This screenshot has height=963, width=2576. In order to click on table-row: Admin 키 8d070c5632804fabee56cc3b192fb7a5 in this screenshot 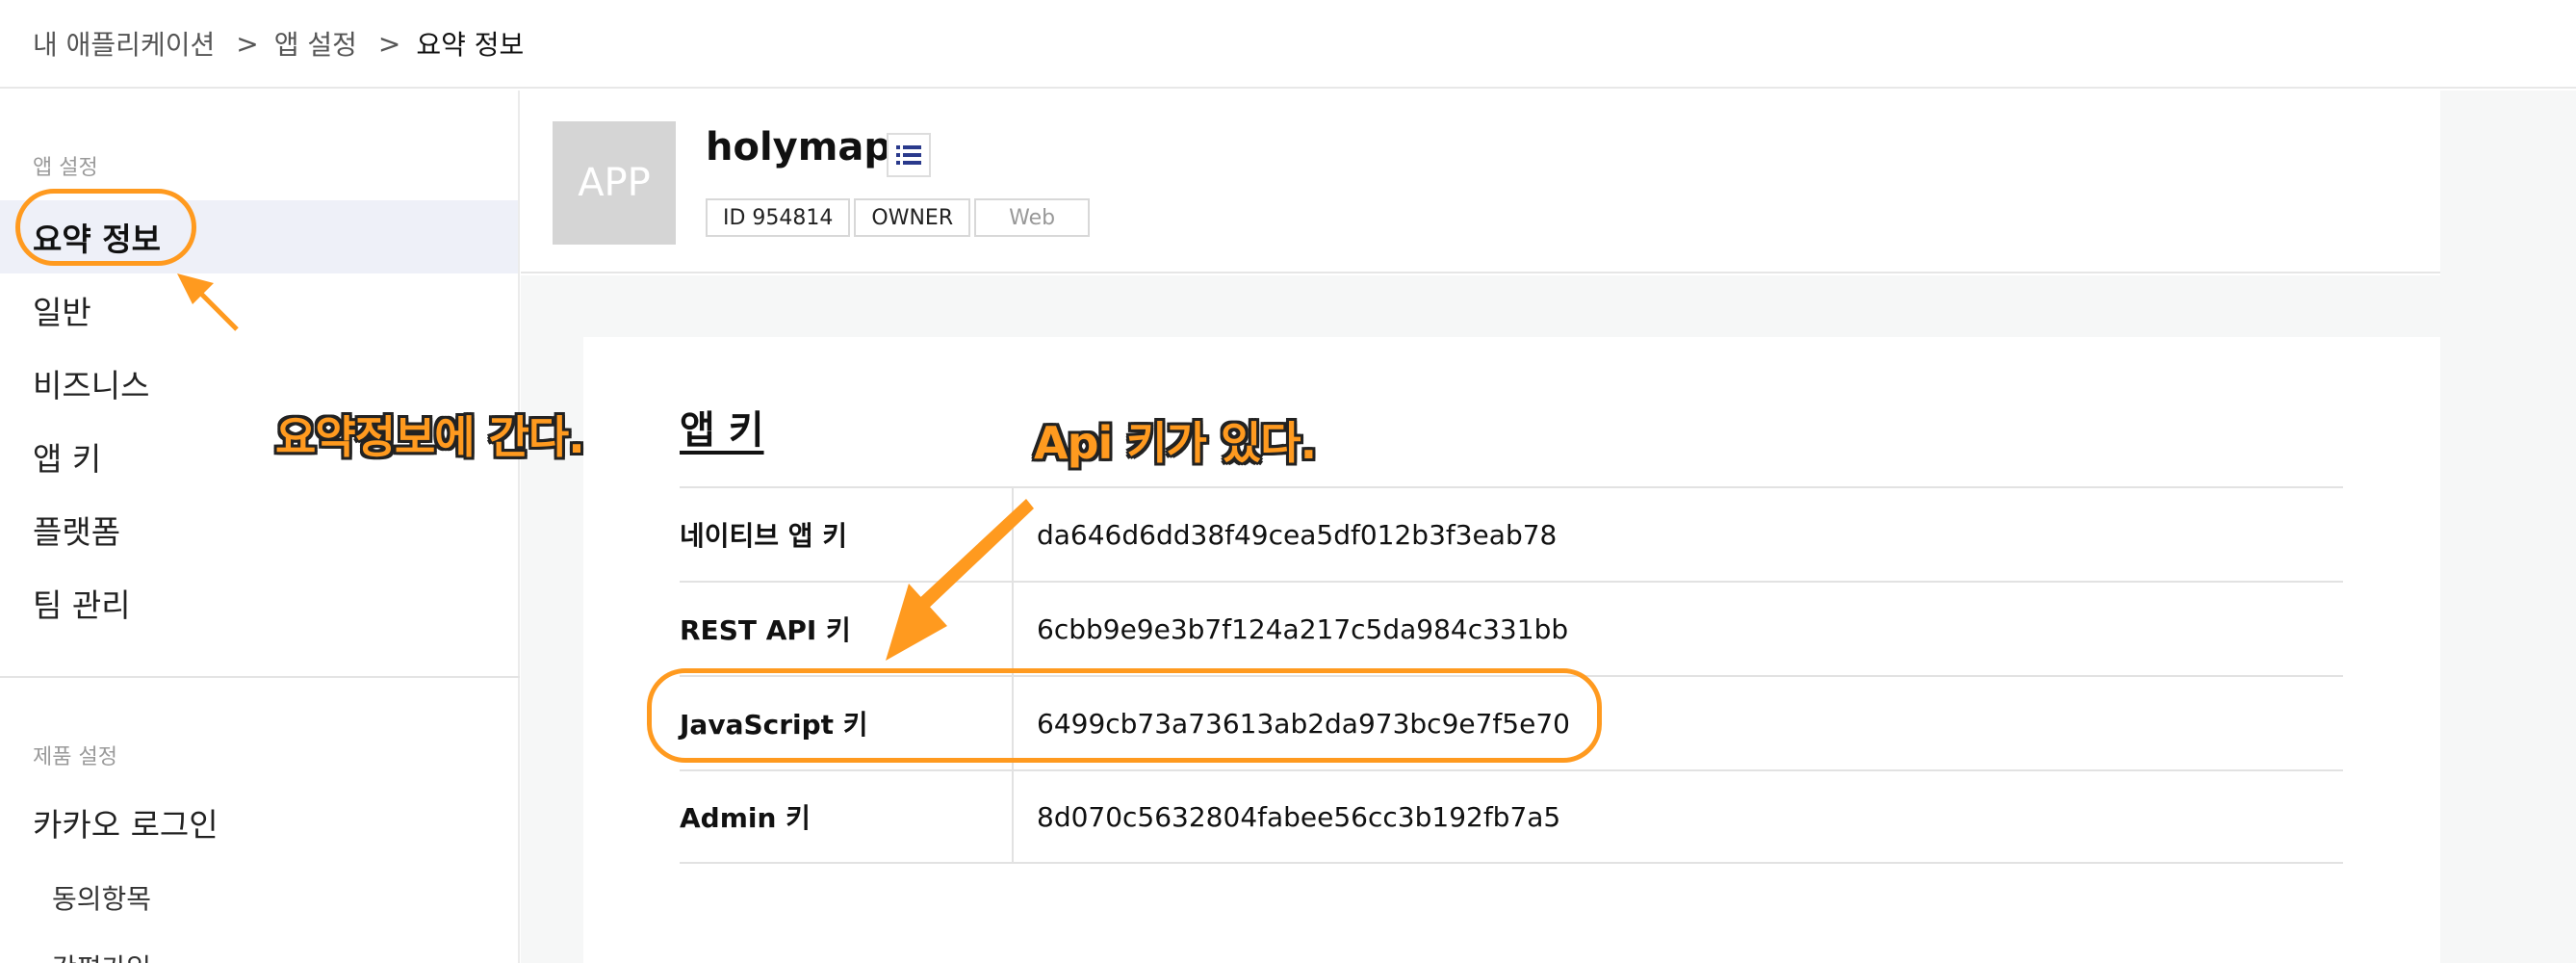, I will do `click(1512, 816)`.